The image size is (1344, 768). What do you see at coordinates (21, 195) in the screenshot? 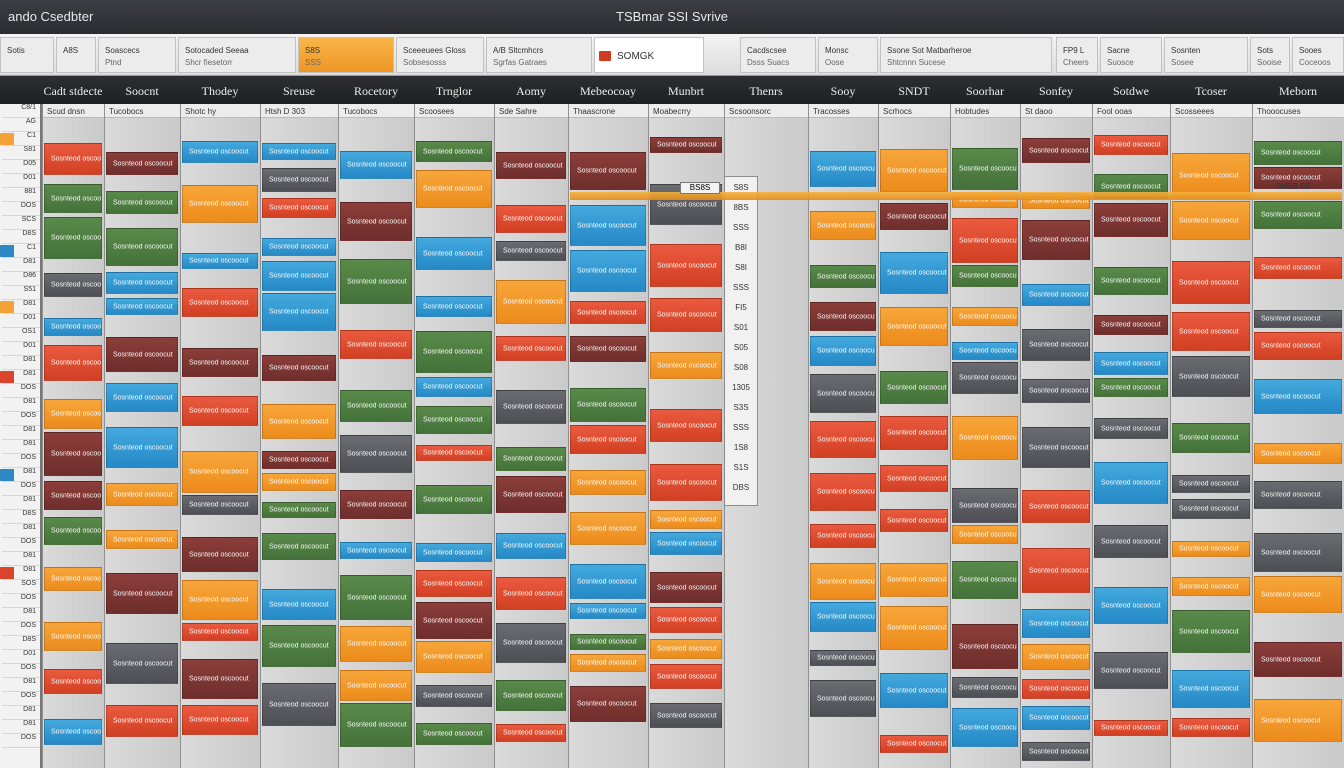
I see `row-label: 881` at bounding box center [21, 195].